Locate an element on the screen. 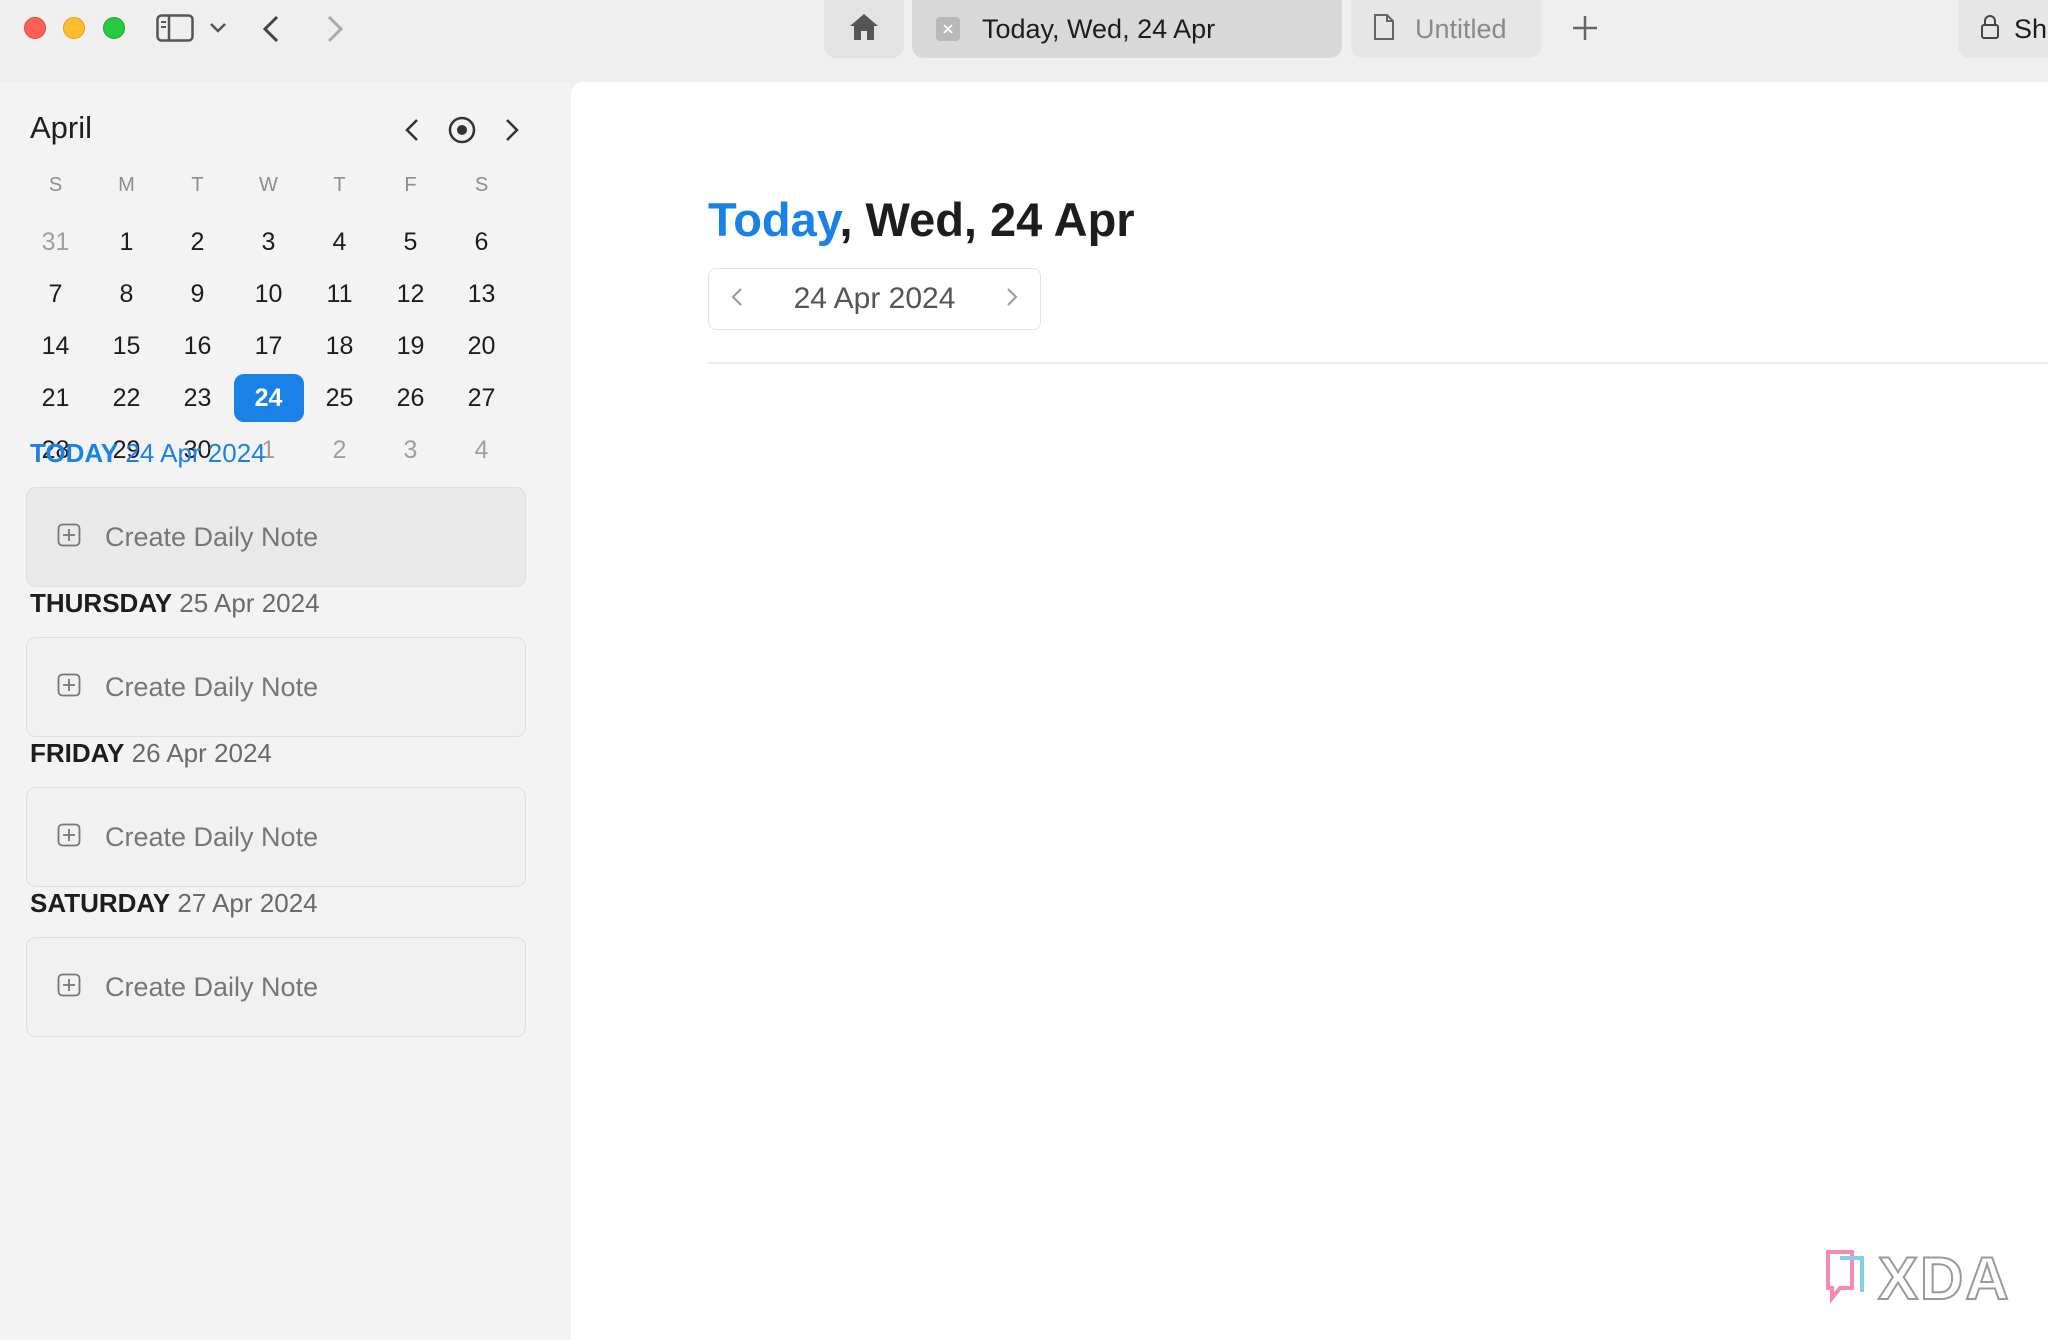 This screenshot has width=2048, height=1340. create-daily-note-label: Create Daily Note is located at coordinates (212, 536).